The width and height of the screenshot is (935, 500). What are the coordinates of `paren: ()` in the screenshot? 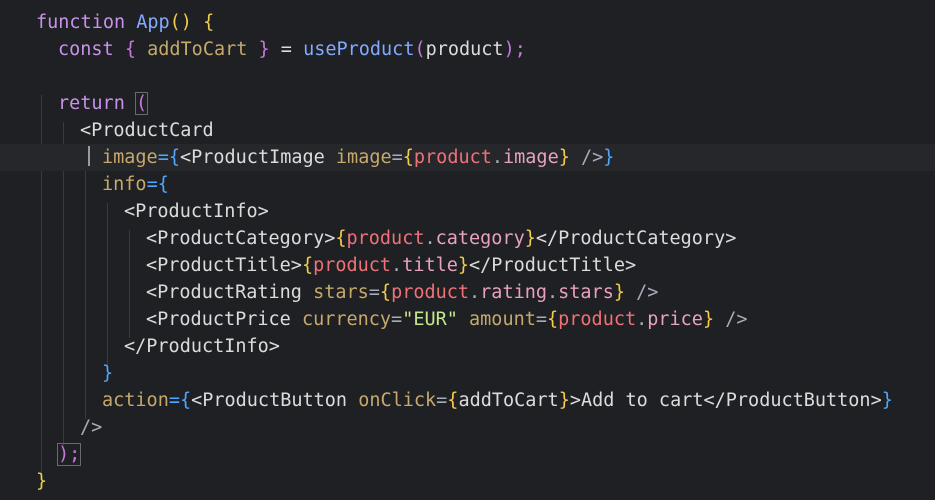 It's located at (180, 22).